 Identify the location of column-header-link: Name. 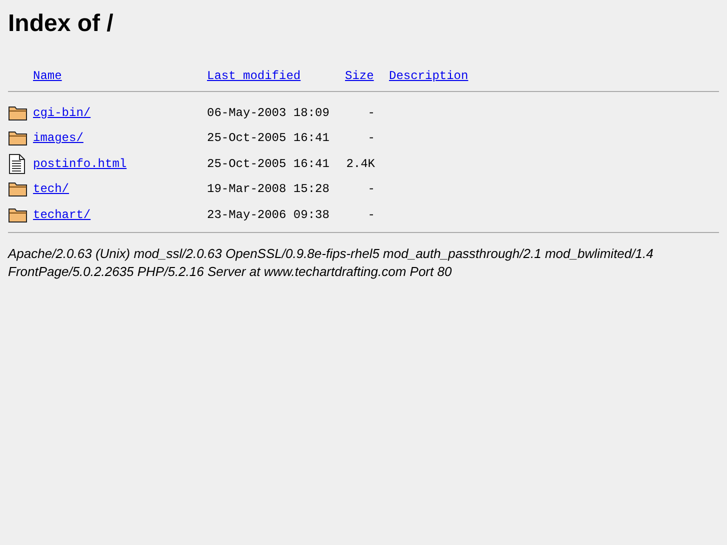
(47, 76).